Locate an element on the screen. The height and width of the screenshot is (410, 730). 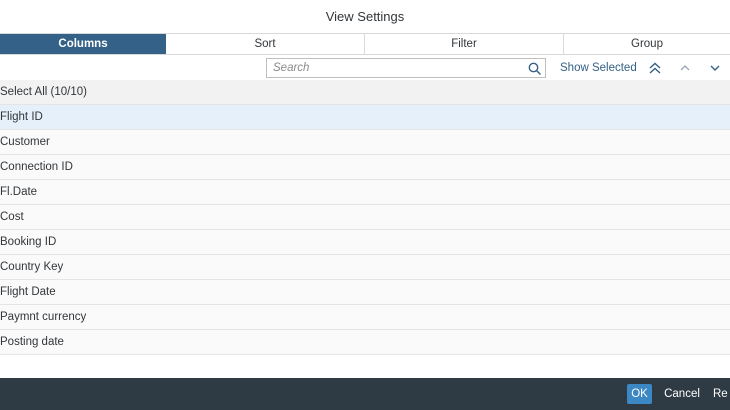
columns-toolbar: Show Selected is located at coordinates (365, 68).